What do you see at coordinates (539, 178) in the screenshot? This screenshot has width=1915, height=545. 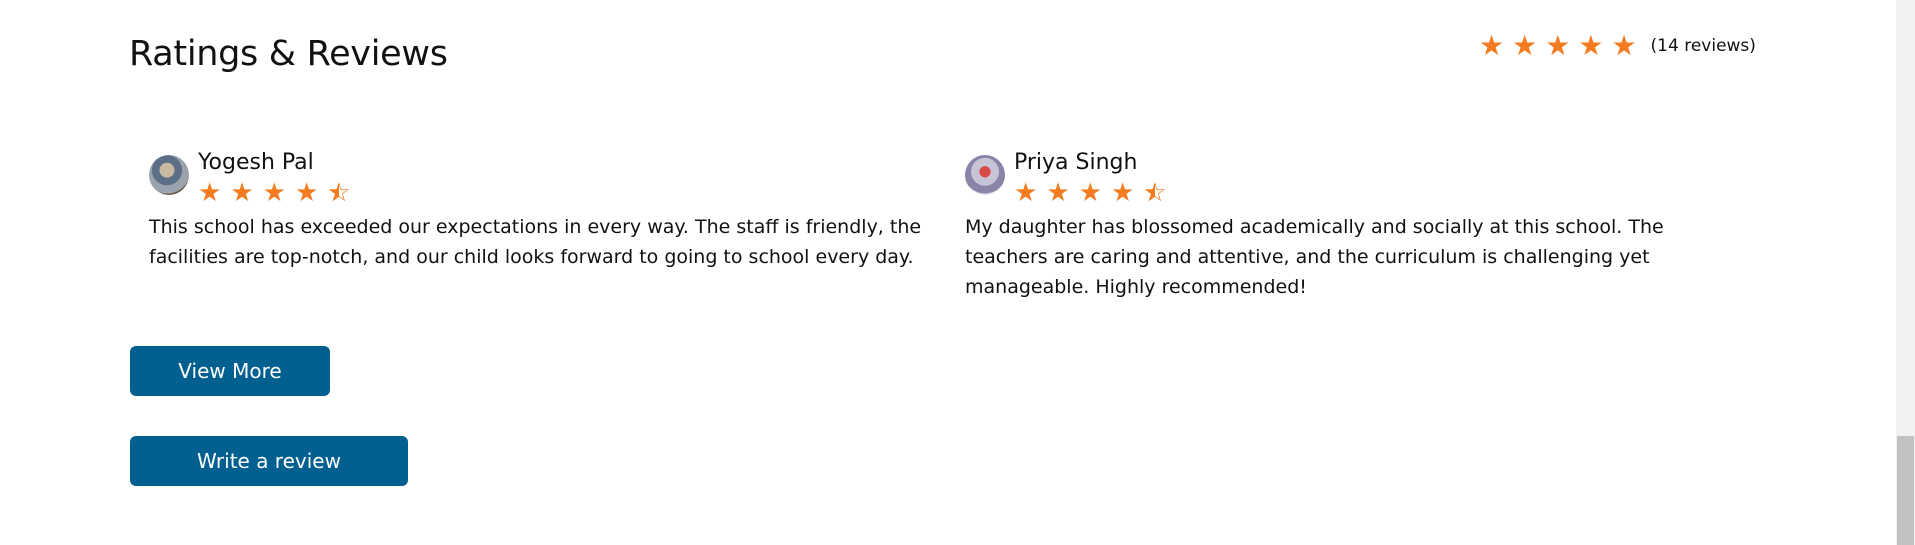 I see `review-header: Yogesh Pal ★ ★ ★ ★ ★` at bounding box center [539, 178].